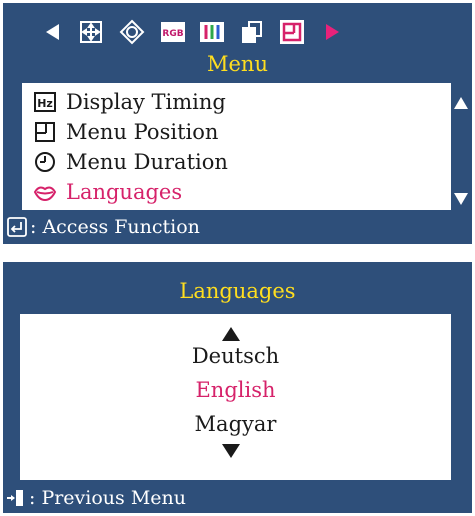 Image resolution: width=475 pixels, height=516 pixels. Describe the element at coordinates (108, 498) in the screenshot. I see `footer-text: : Previous Menu` at that location.